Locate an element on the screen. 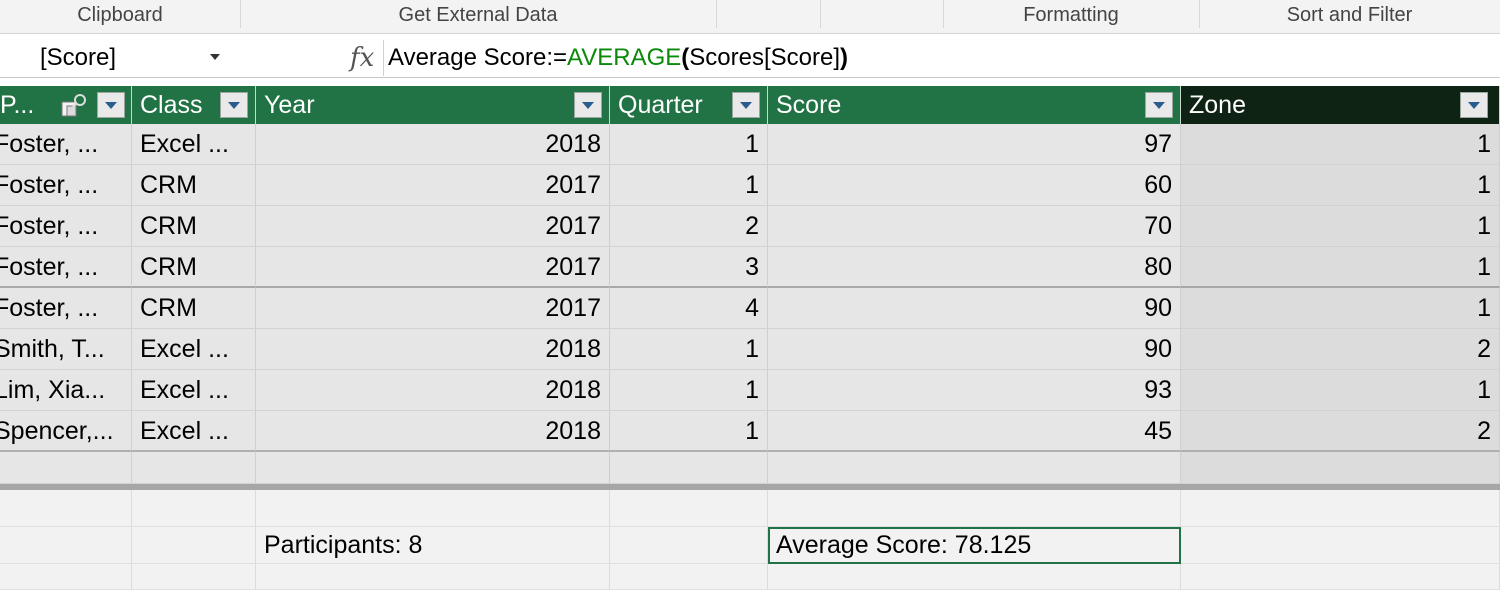  name-box-dropdown-icon is located at coordinates (215, 57).